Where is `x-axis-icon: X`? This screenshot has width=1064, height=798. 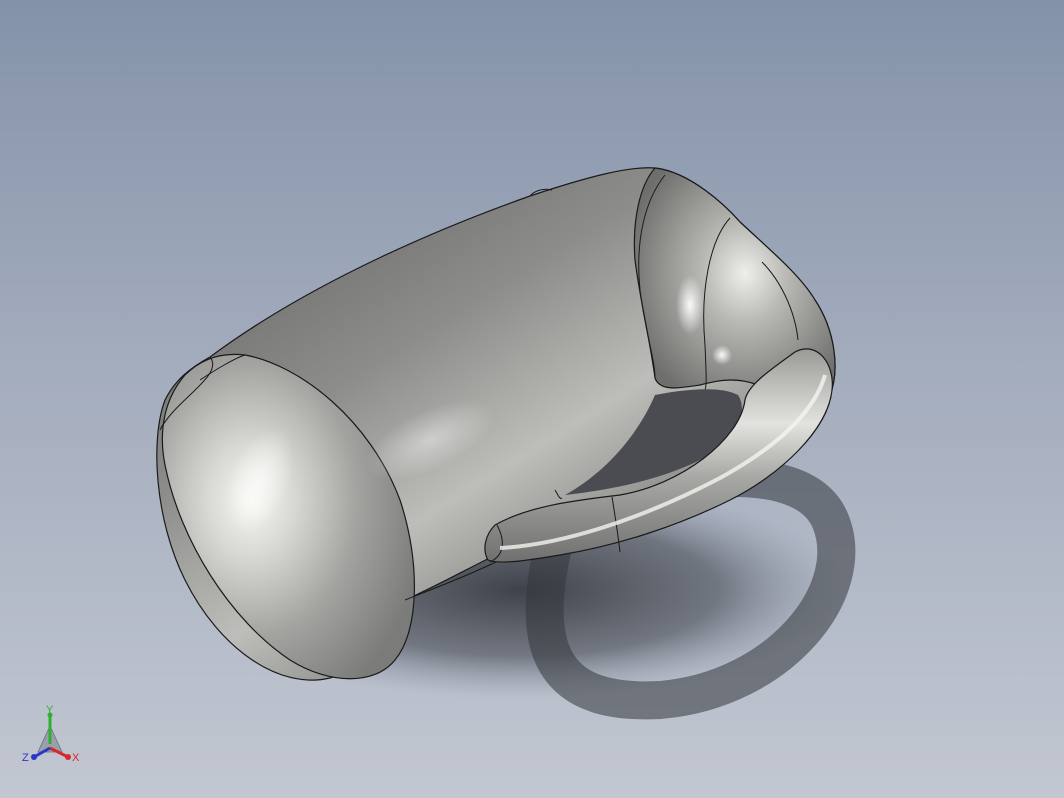
x-axis-icon: X is located at coordinates (64, 755).